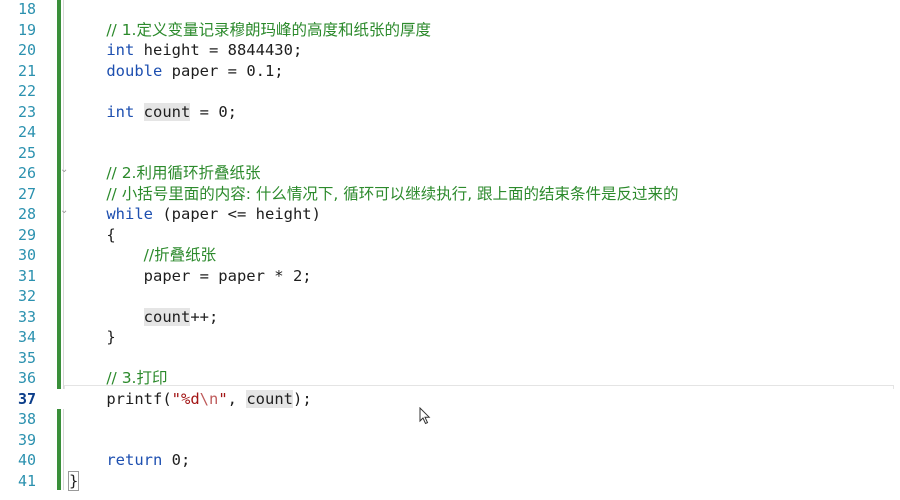 Image resolution: width=900 pixels, height=500 pixels. I want to click on code-line: 21 double paper = 0.1;, so click(450, 71).